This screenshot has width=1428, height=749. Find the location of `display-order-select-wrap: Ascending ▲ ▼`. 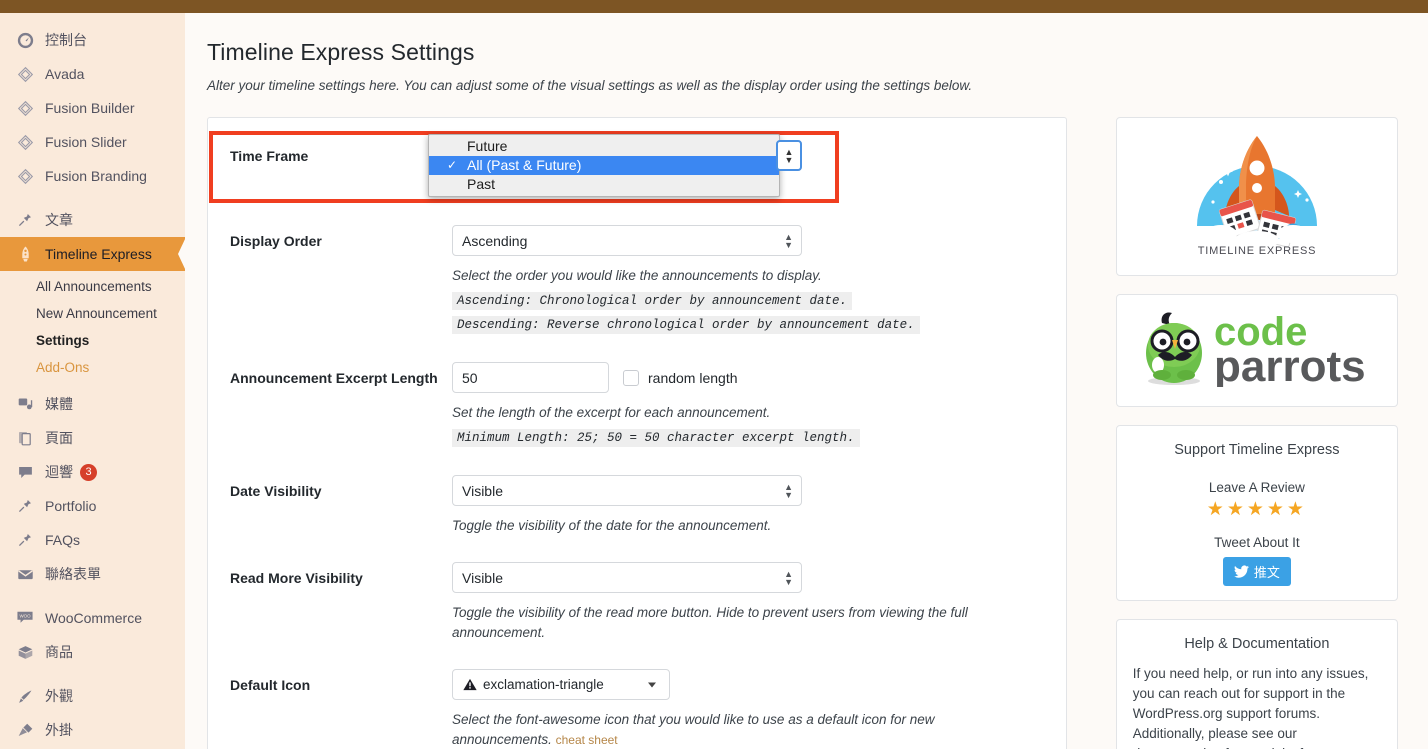

display-order-select-wrap: Ascending ▲ ▼ is located at coordinates (627, 240).